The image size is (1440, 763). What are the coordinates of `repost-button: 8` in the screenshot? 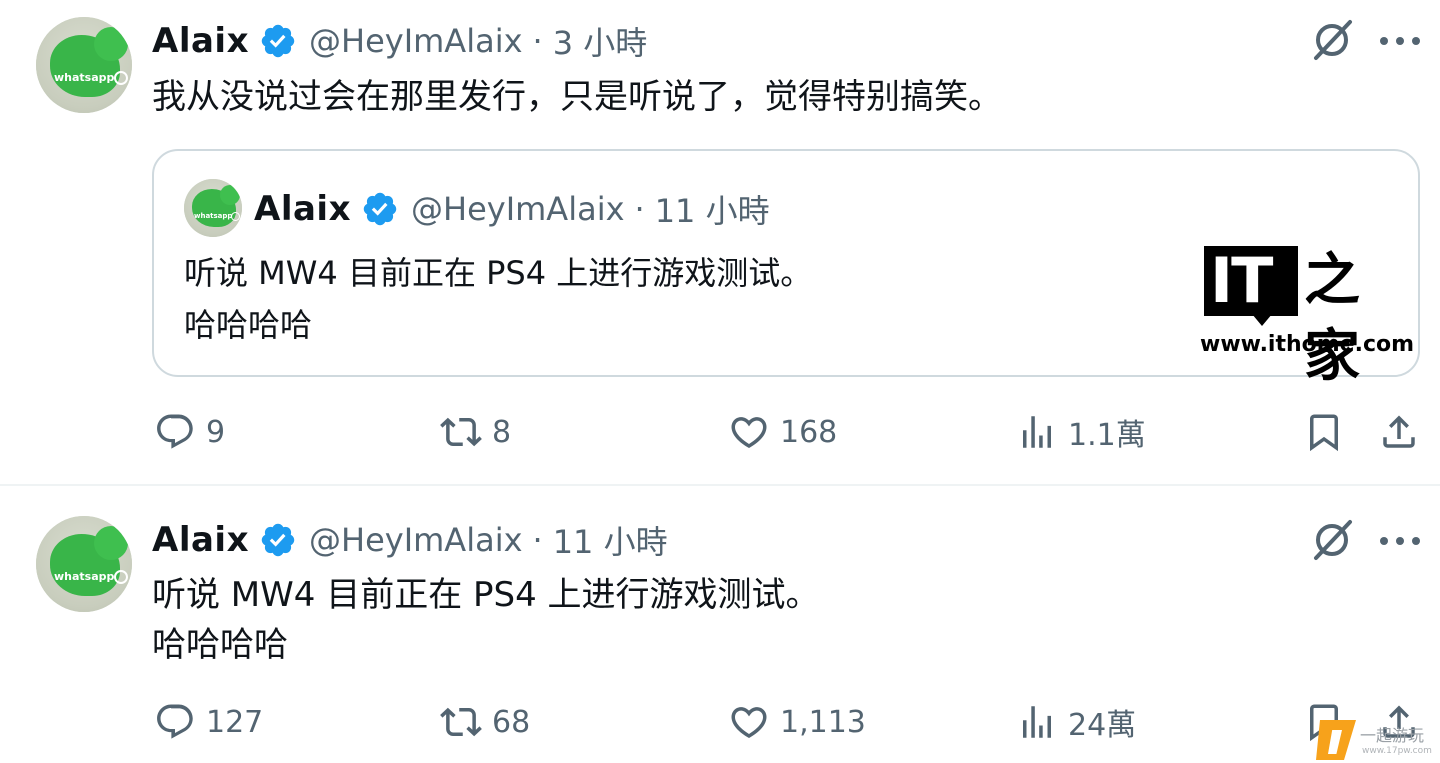 It's located at (475, 432).